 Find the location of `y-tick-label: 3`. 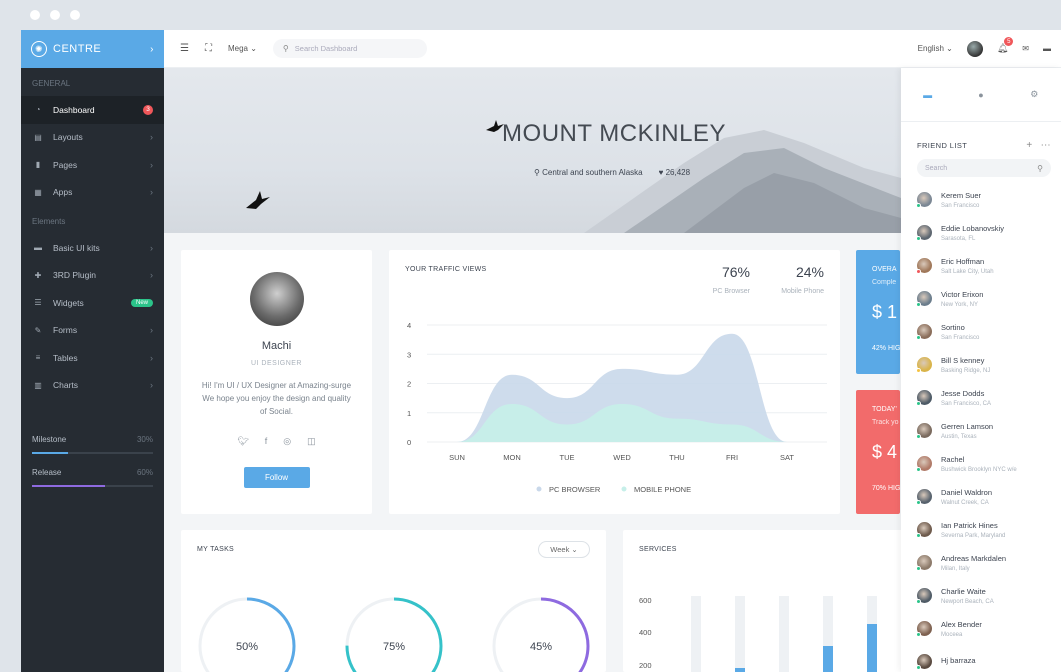

y-tick-label: 3 is located at coordinates (409, 354).